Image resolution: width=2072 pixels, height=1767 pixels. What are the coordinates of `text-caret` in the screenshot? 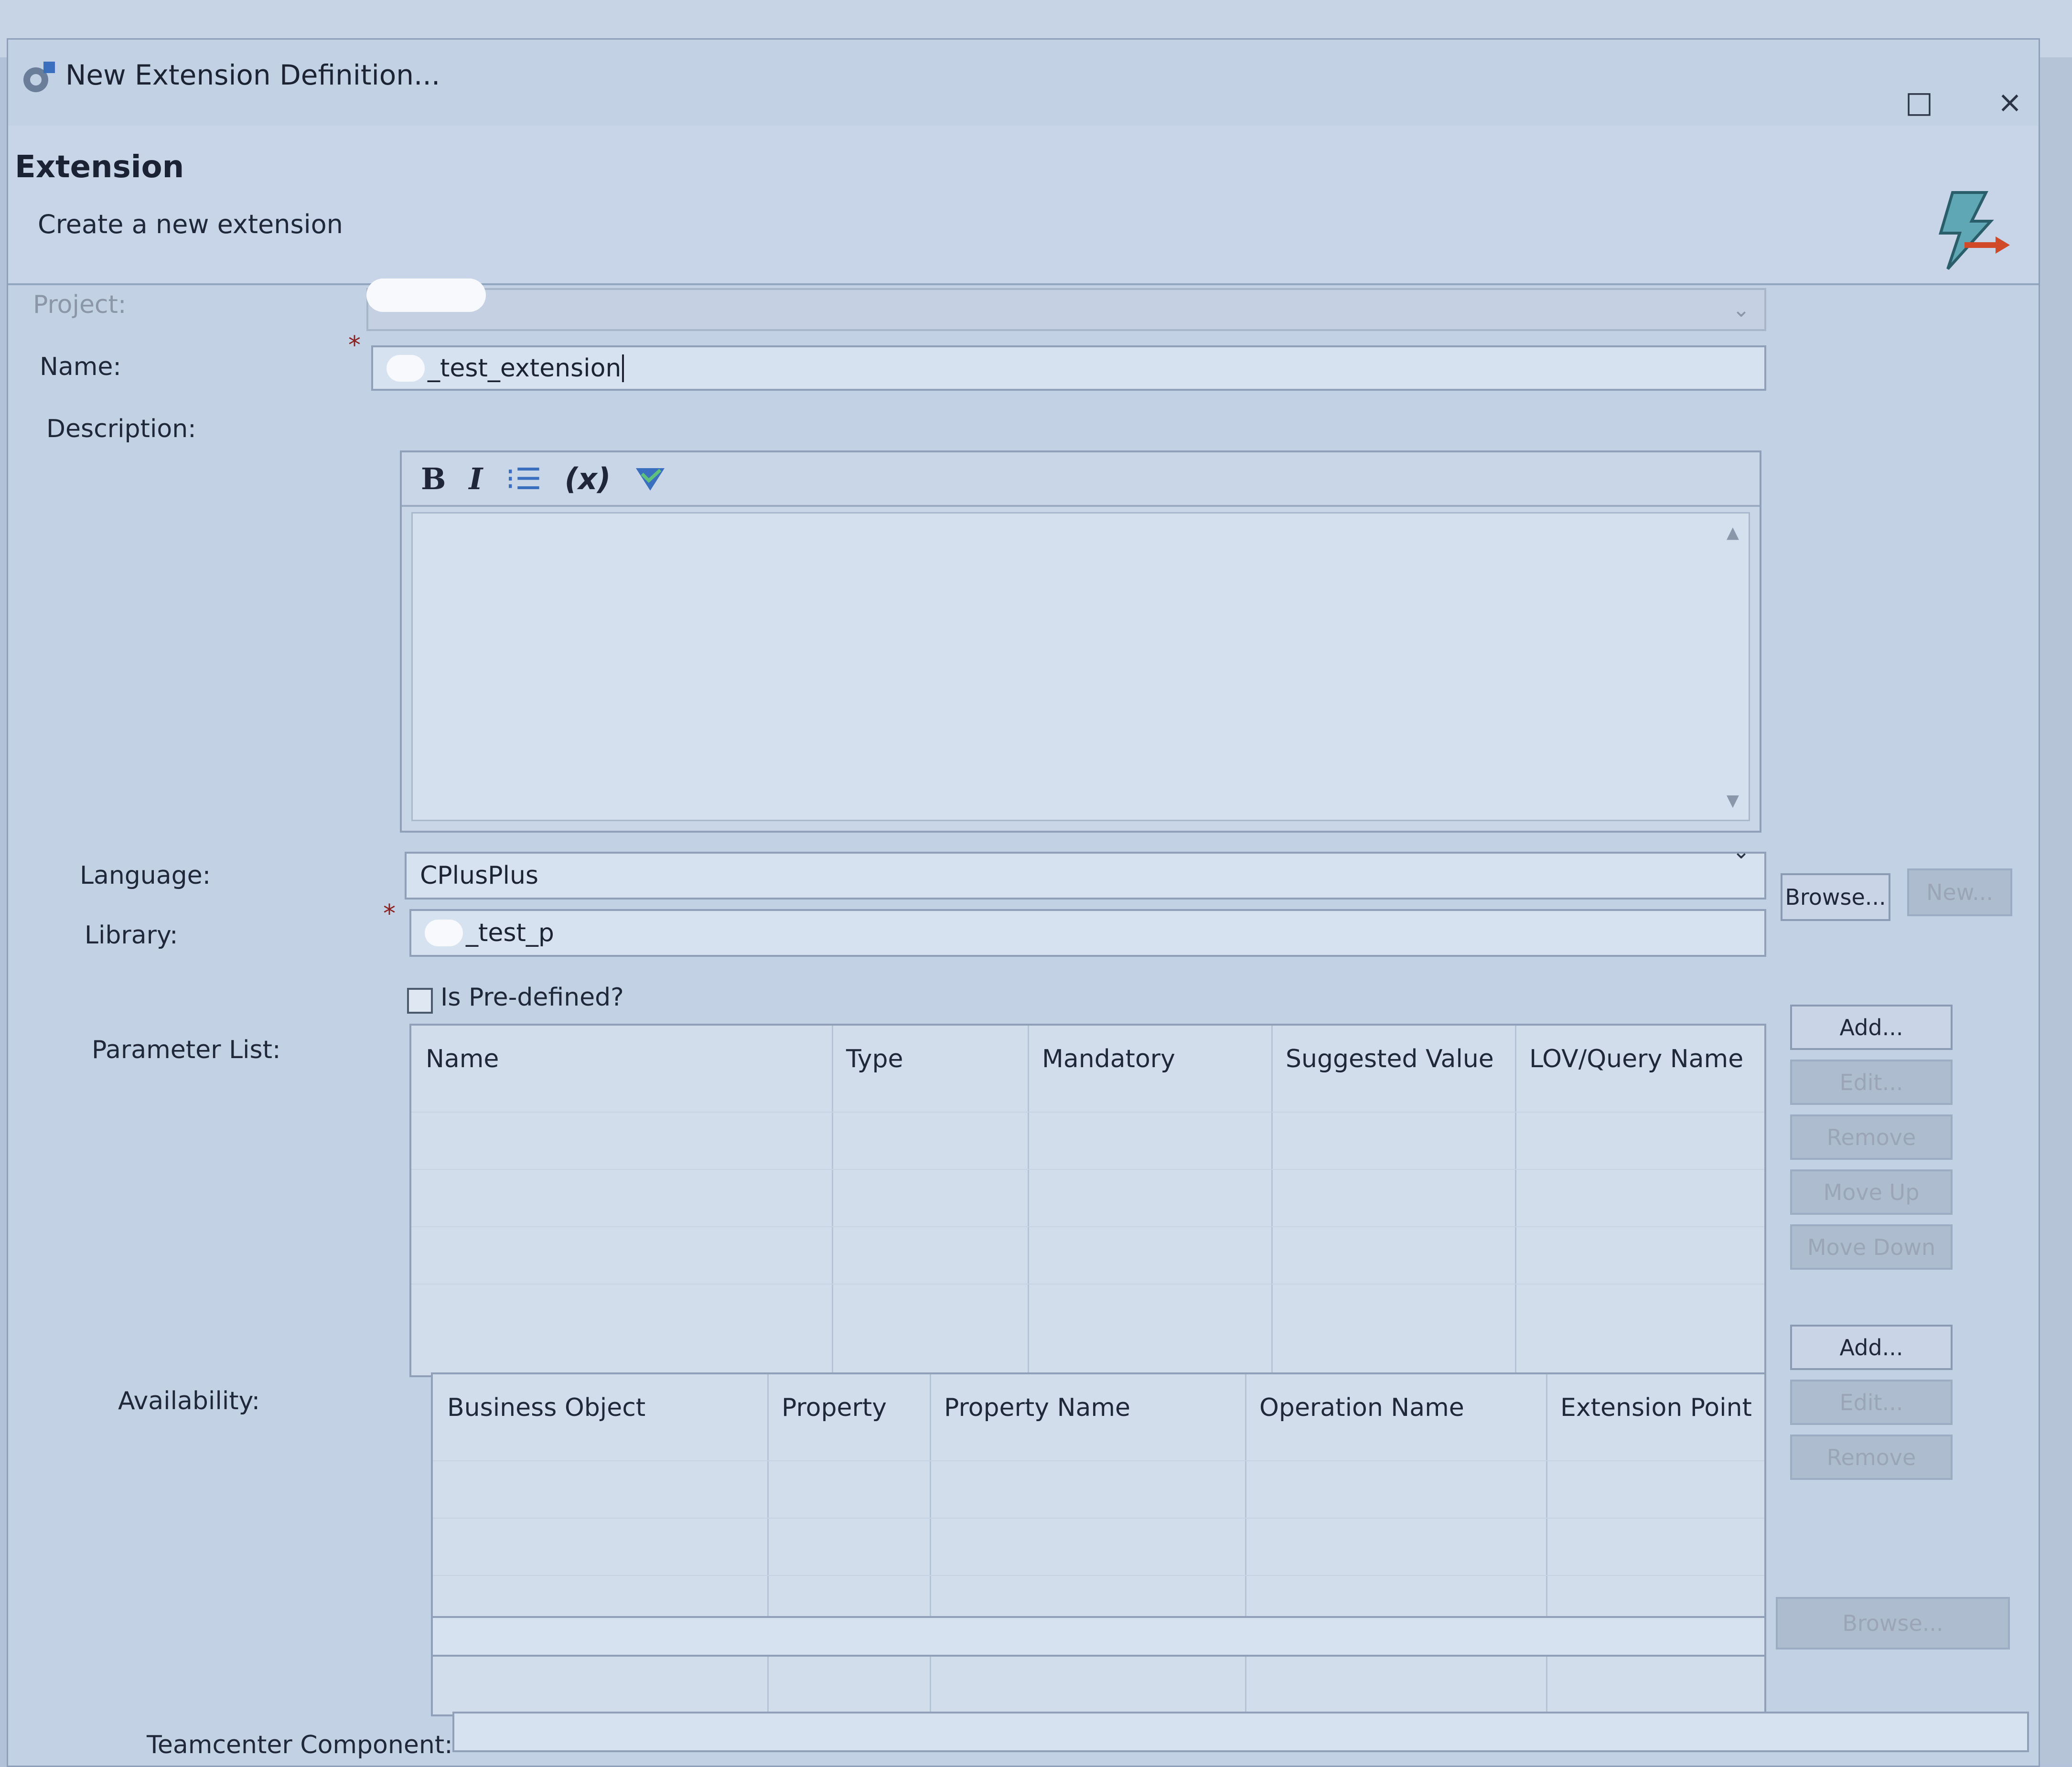 It's located at (623, 368).